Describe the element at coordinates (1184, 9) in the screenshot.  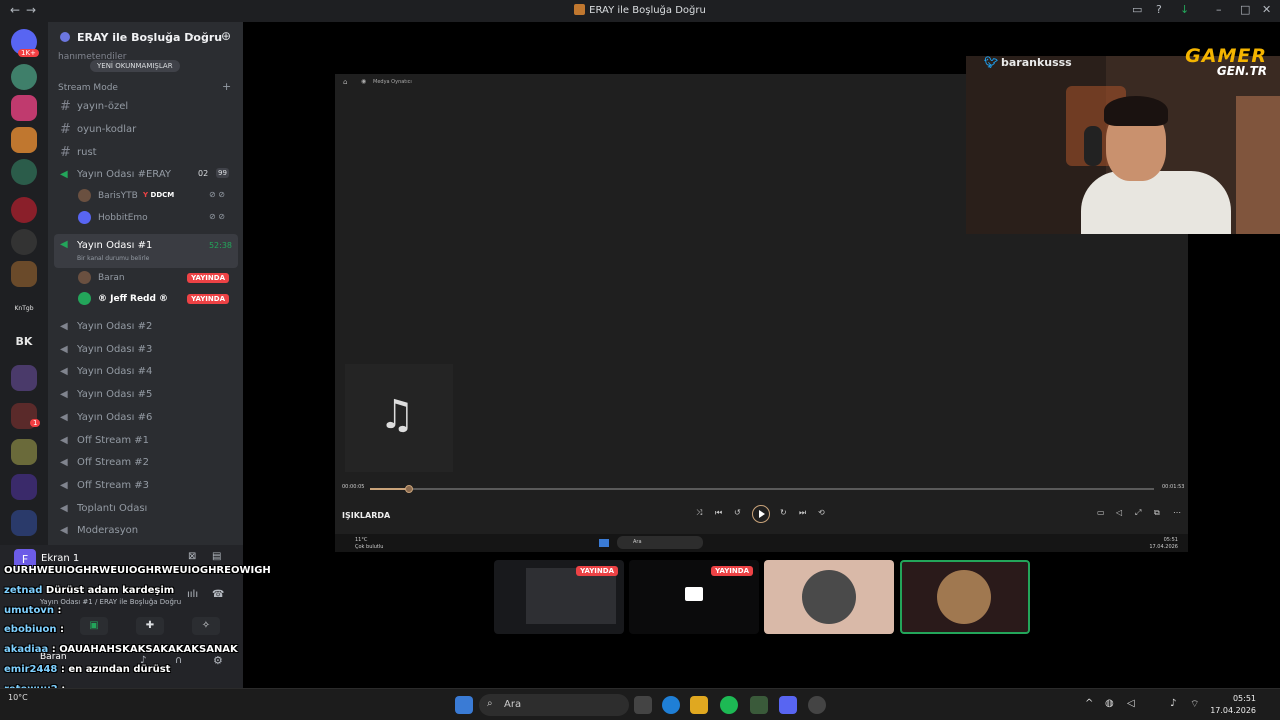
I see `download-icon: ↓` at that location.